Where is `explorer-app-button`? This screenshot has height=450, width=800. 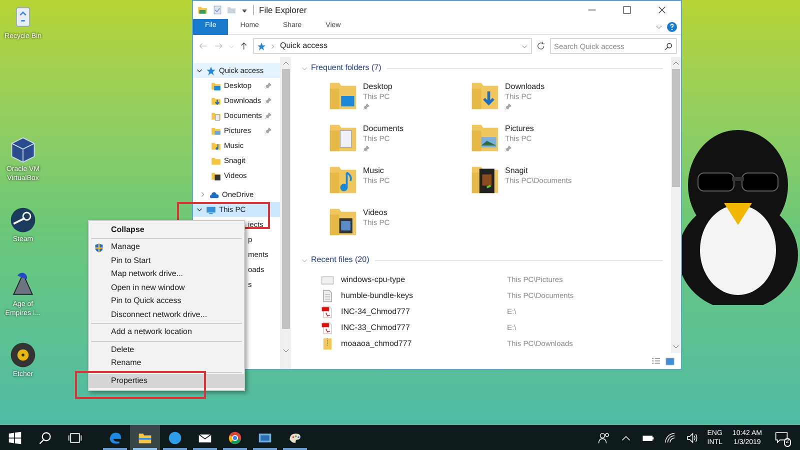
explorer-app-button is located at coordinates (145, 437).